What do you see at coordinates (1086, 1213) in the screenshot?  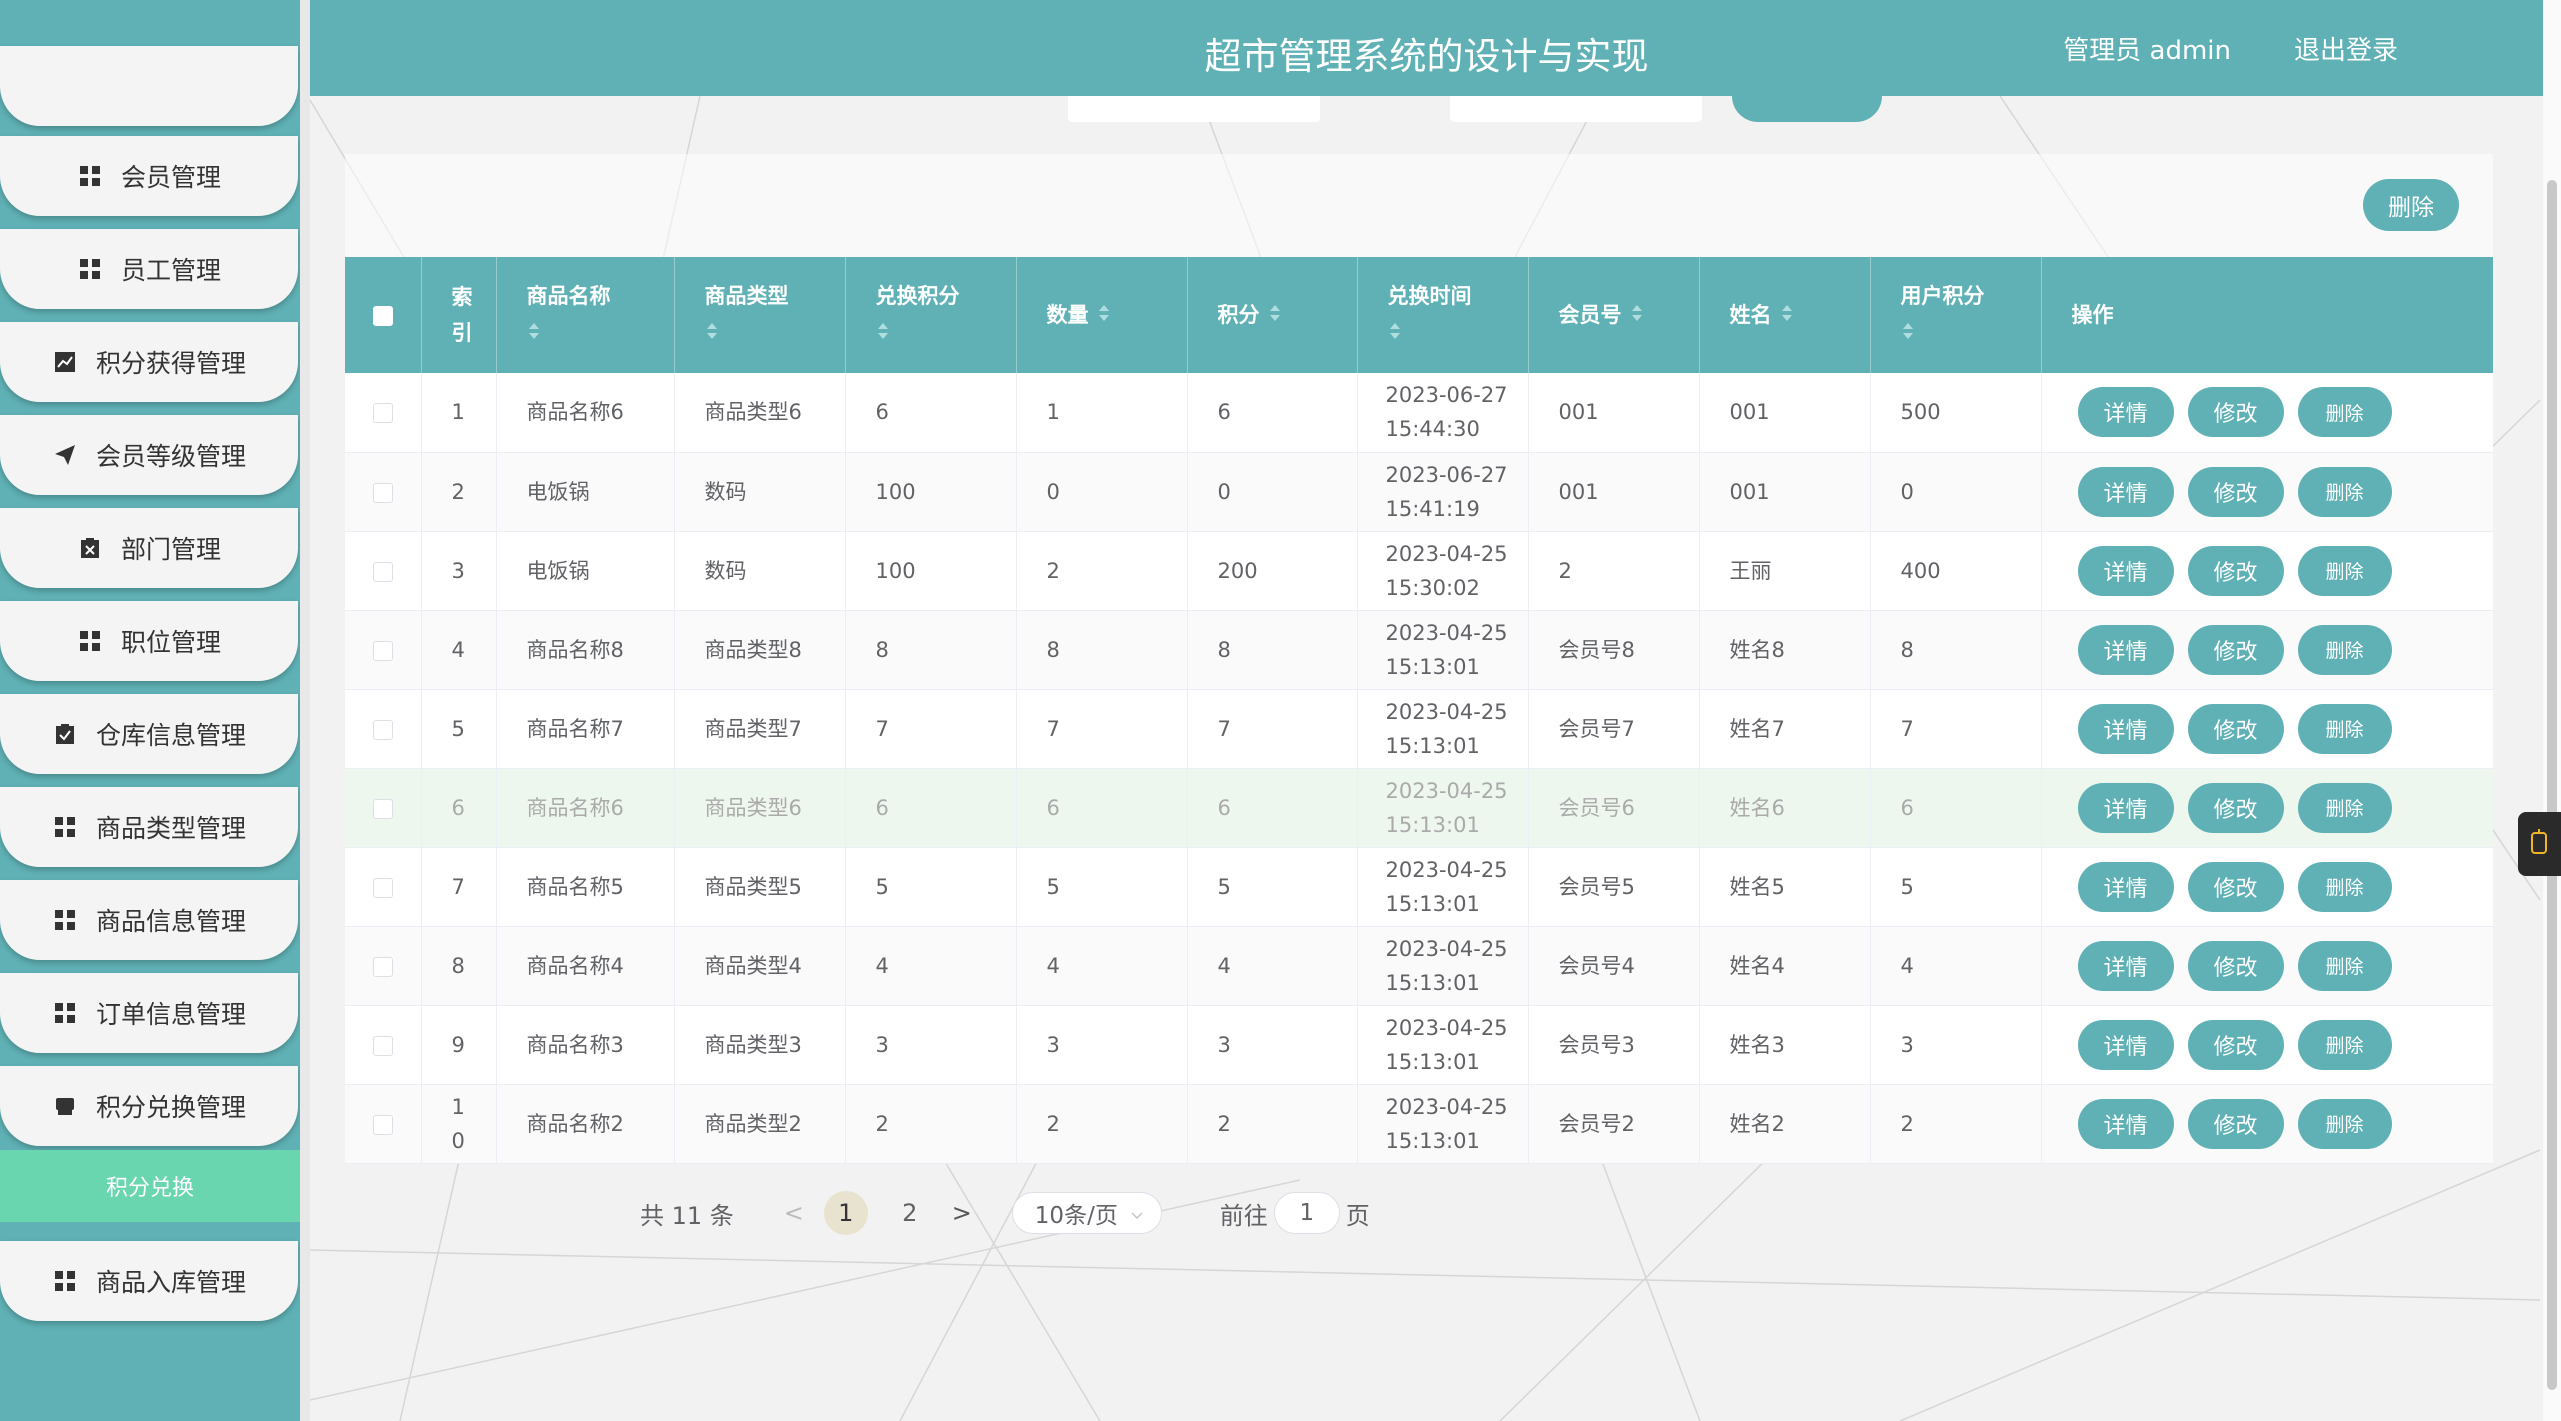 I see `page-size-select: 10条/页` at bounding box center [1086, 1213].